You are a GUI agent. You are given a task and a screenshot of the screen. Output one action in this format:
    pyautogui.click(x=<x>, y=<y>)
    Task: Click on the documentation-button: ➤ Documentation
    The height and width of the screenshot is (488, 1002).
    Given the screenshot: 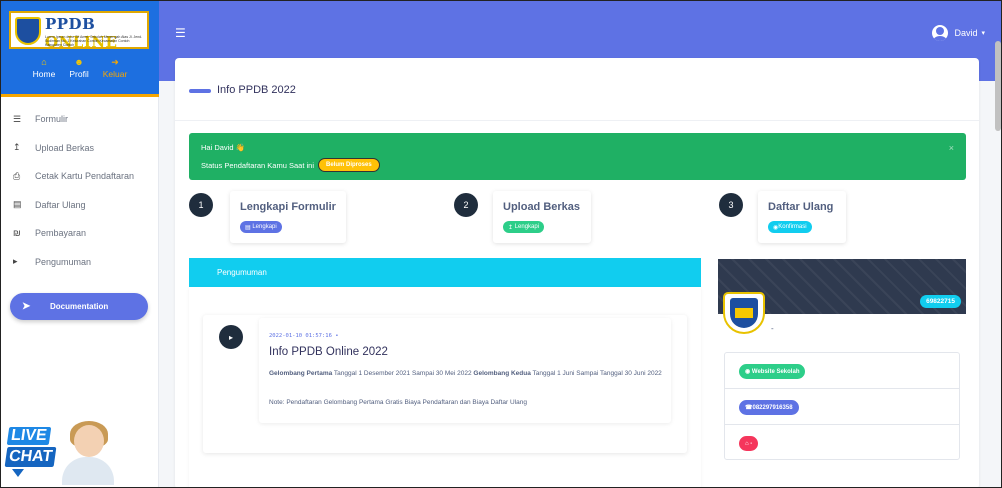 What is the action you would take?
    pyautogui.click(x=79, y=306)
    